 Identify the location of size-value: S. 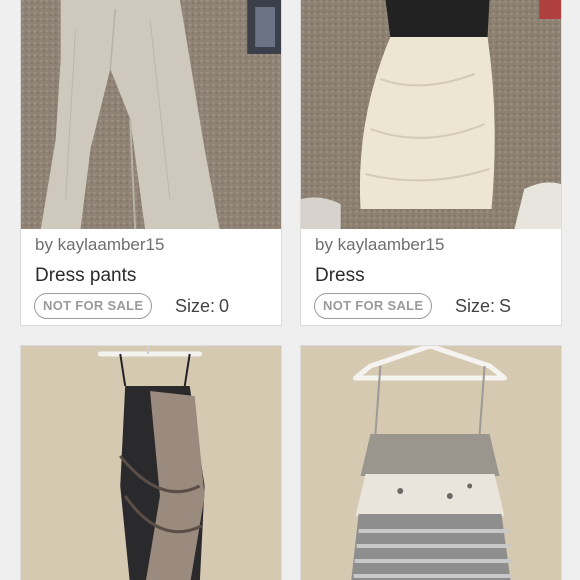
(505, 306).